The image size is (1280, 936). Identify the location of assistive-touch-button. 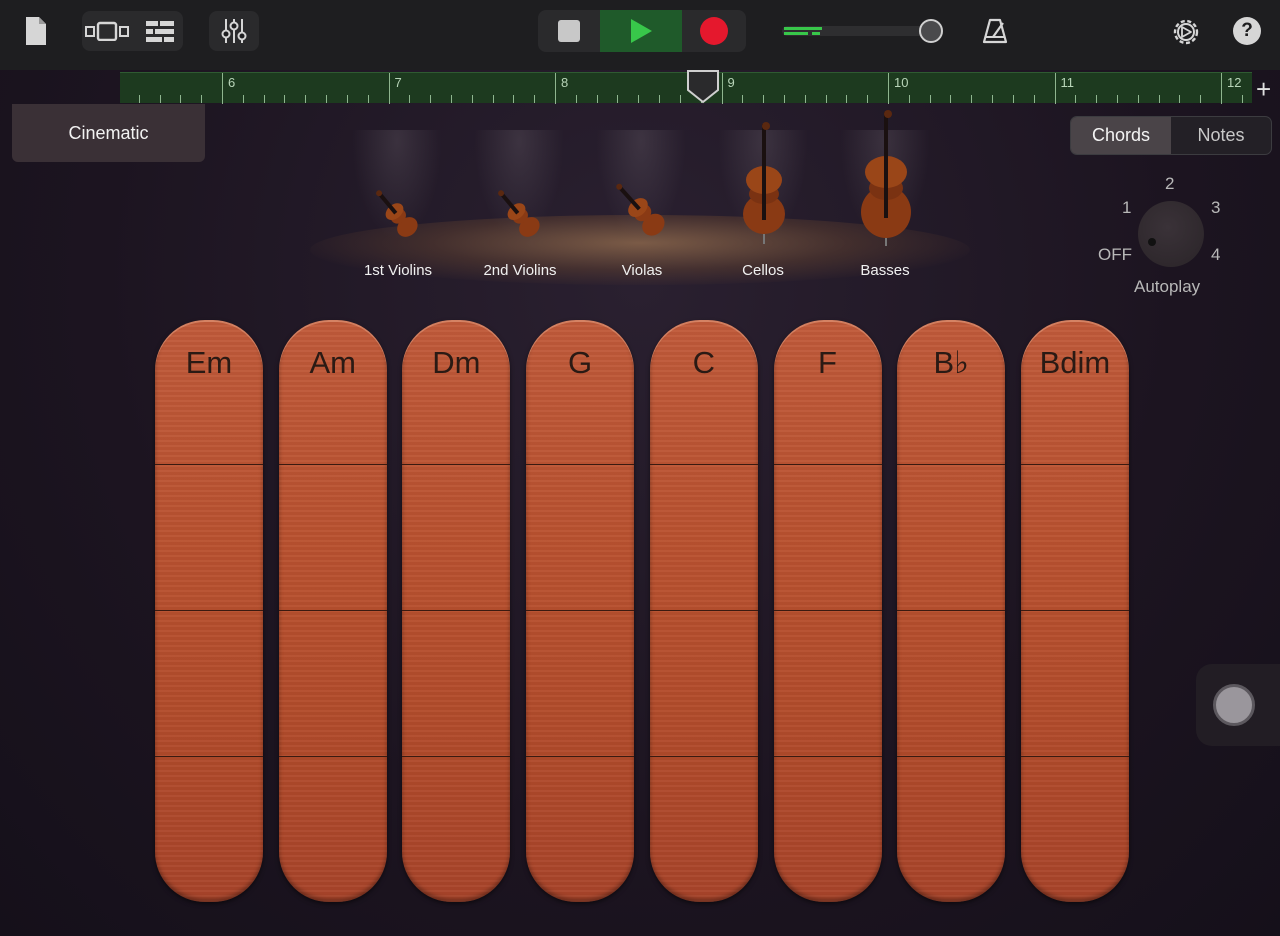
(1238, 705).